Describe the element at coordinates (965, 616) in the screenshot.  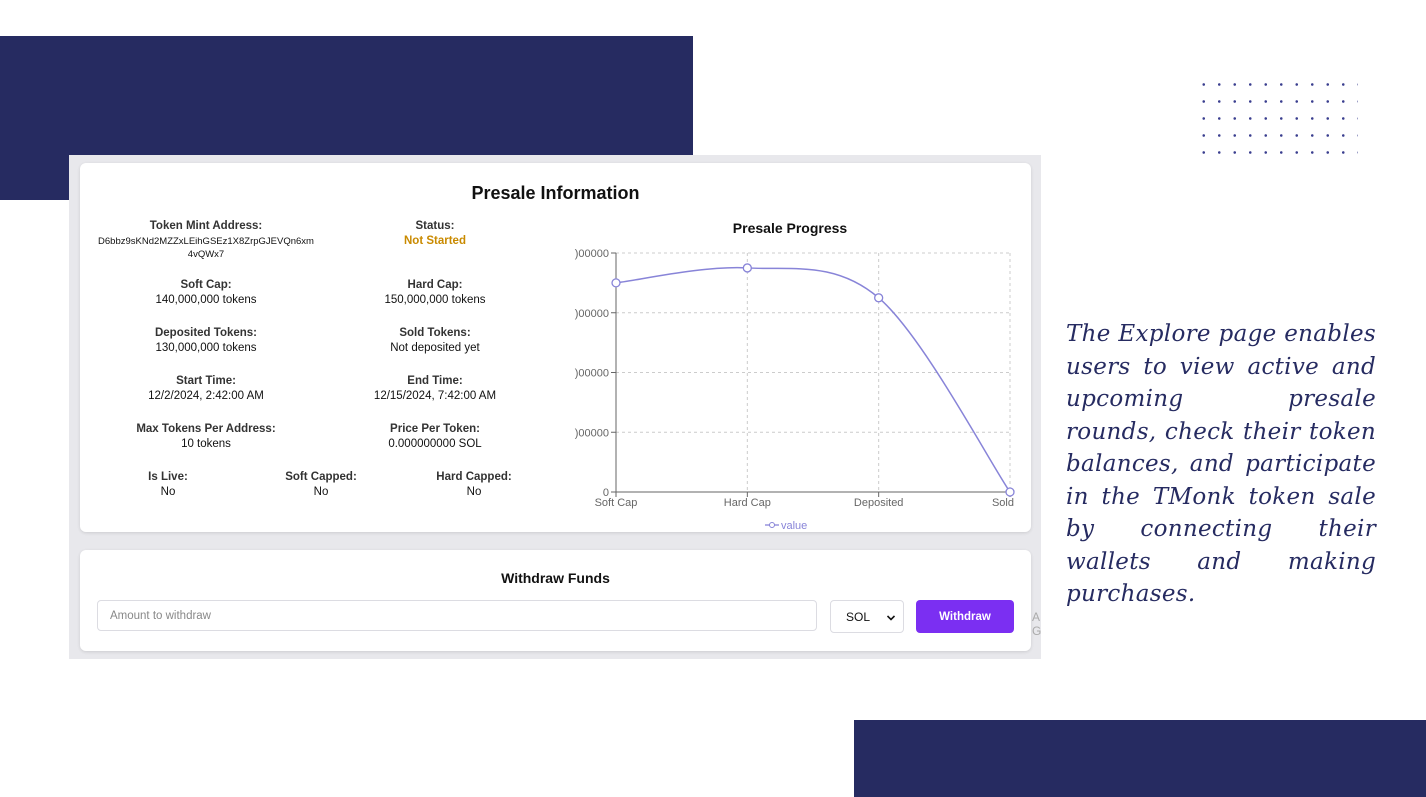
I see `withdraw-button: Withdraw` at that location.